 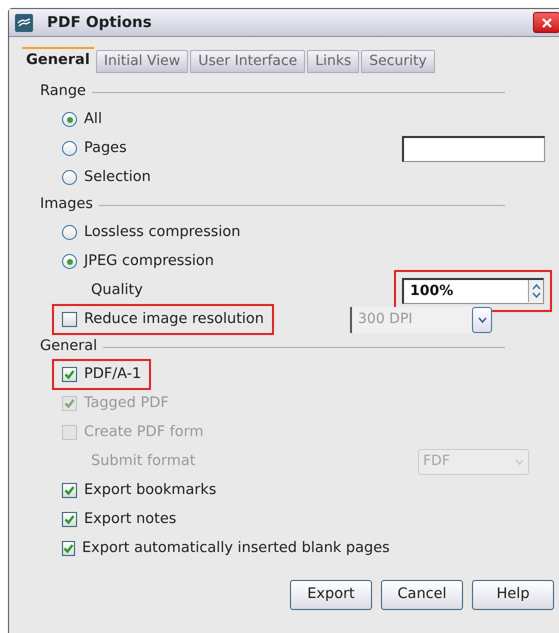 What do you see at coordinates (143, 461) in the screenshot?
I see `field-label: Submit format` at bounding box center [143, 461].